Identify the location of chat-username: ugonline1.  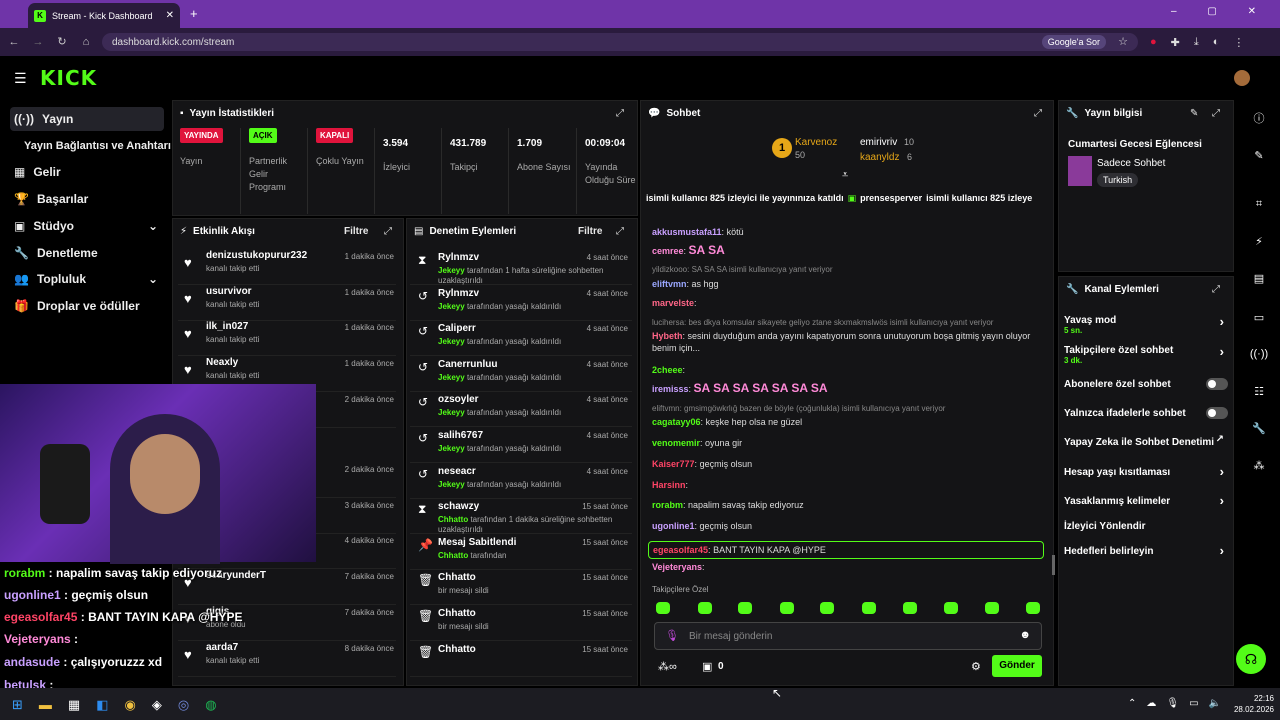
(673, 526).